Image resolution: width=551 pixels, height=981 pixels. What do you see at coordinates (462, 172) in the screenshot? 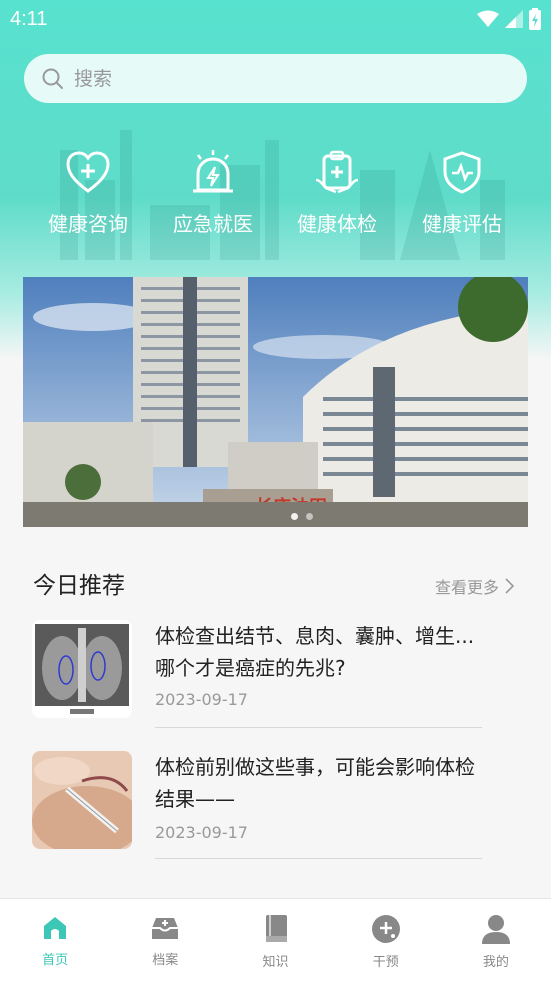
I see `shield-pulse-icon` at bounding box center [462, 172].